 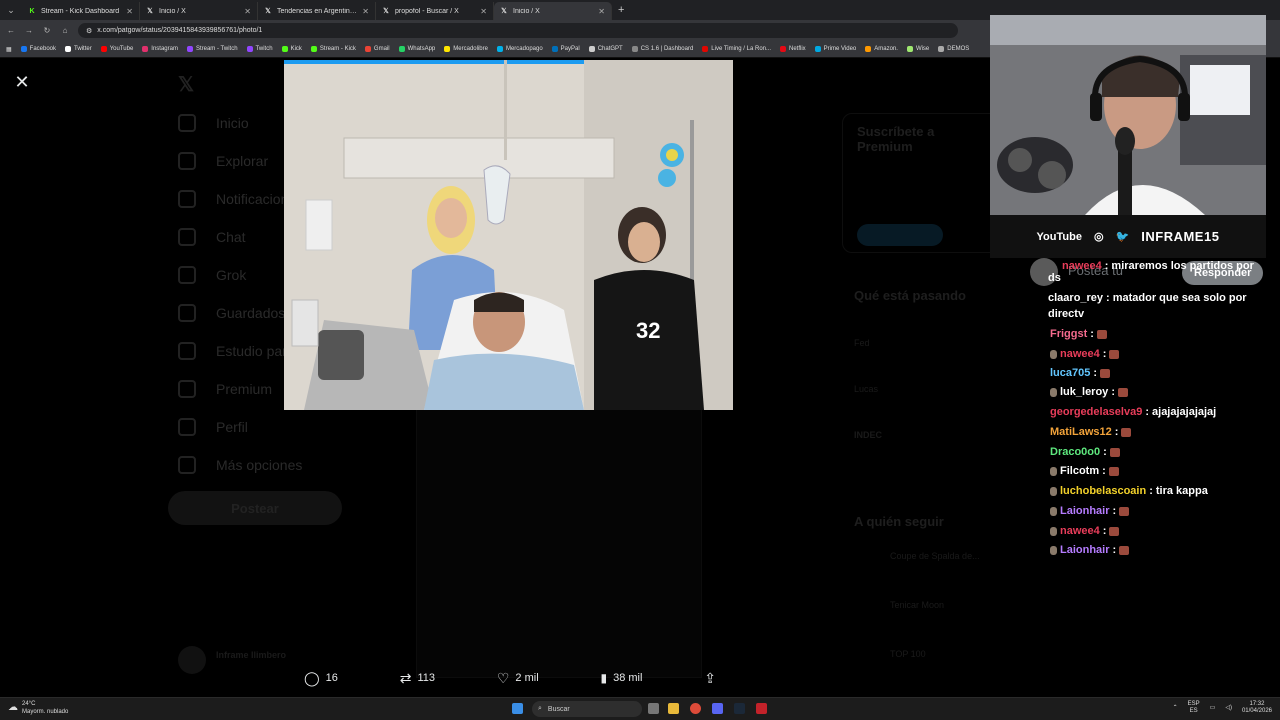 I want to click on bookmark-mercadopago: Mercadopago, so click(x=519, y=49).